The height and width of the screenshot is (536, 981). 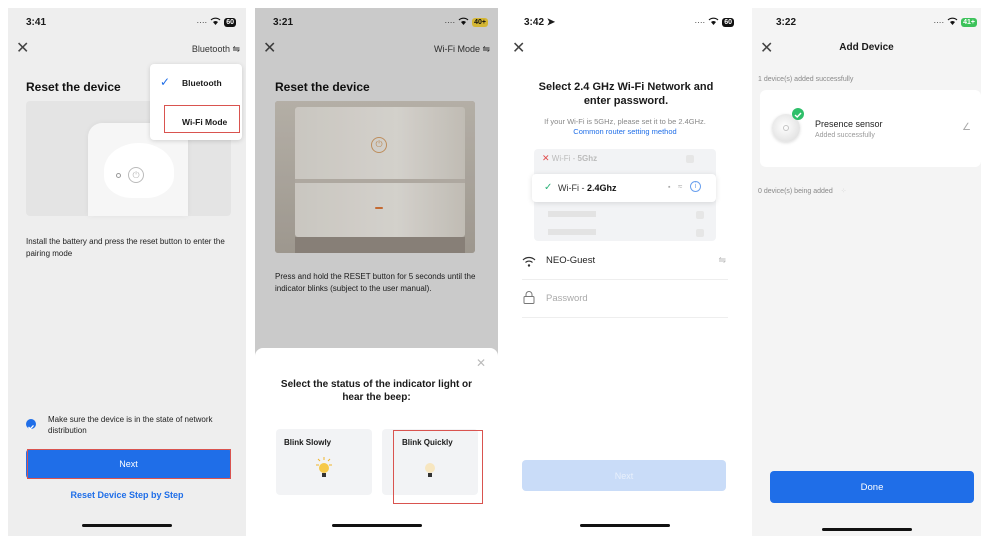 What do you see at coordinates (216, 49) in the screenshot?
I see `mode-toggle: Bluetooth ⇋` at bounding box center [216, 49].